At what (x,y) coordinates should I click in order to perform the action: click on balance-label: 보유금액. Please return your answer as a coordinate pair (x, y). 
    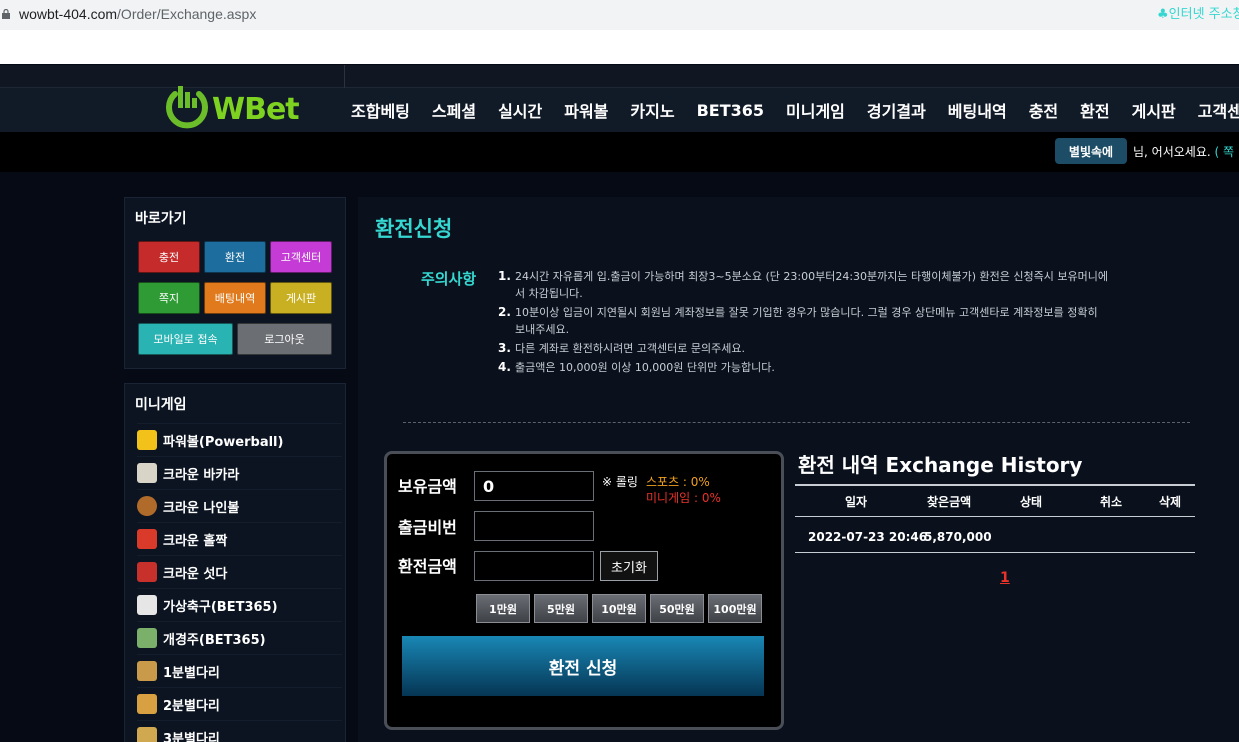
    Looking at the image, I should click on (427, 486).